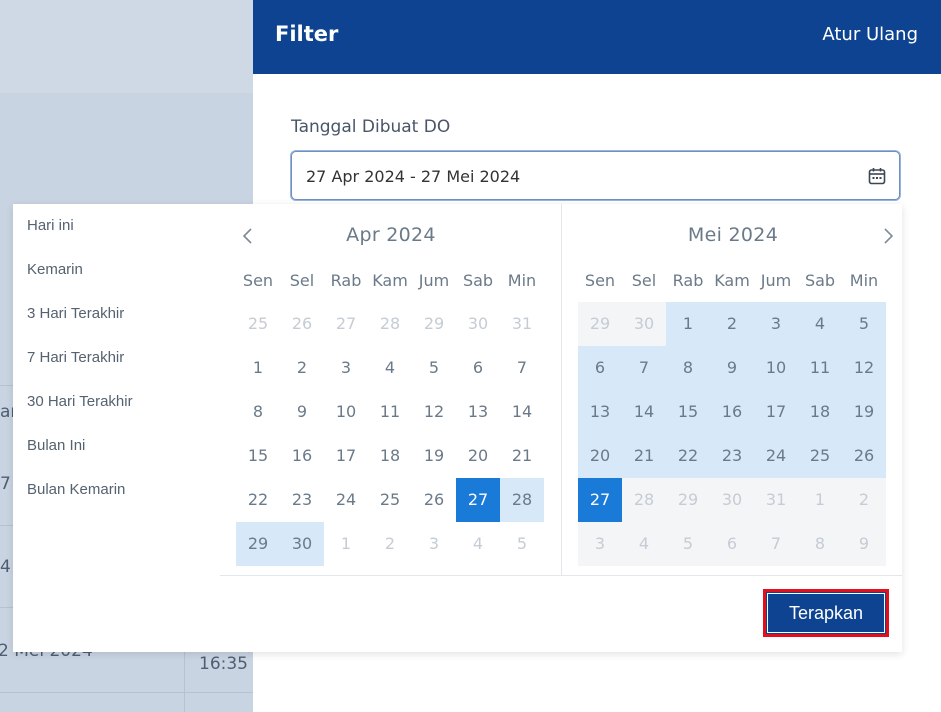 Image resolution: width=941 pixels, height=712 pixels. I want to click on calendar-icon, so click(877, 176).